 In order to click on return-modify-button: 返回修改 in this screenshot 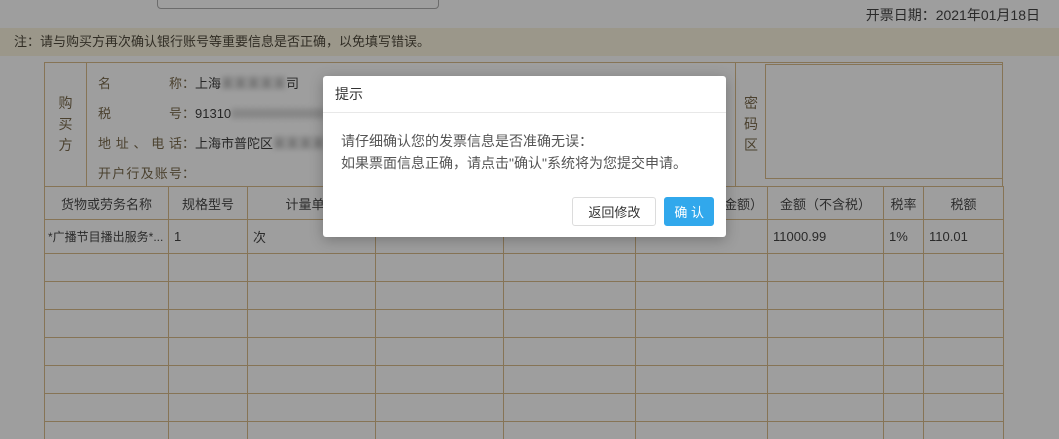, I will do `click(614, 211)`.